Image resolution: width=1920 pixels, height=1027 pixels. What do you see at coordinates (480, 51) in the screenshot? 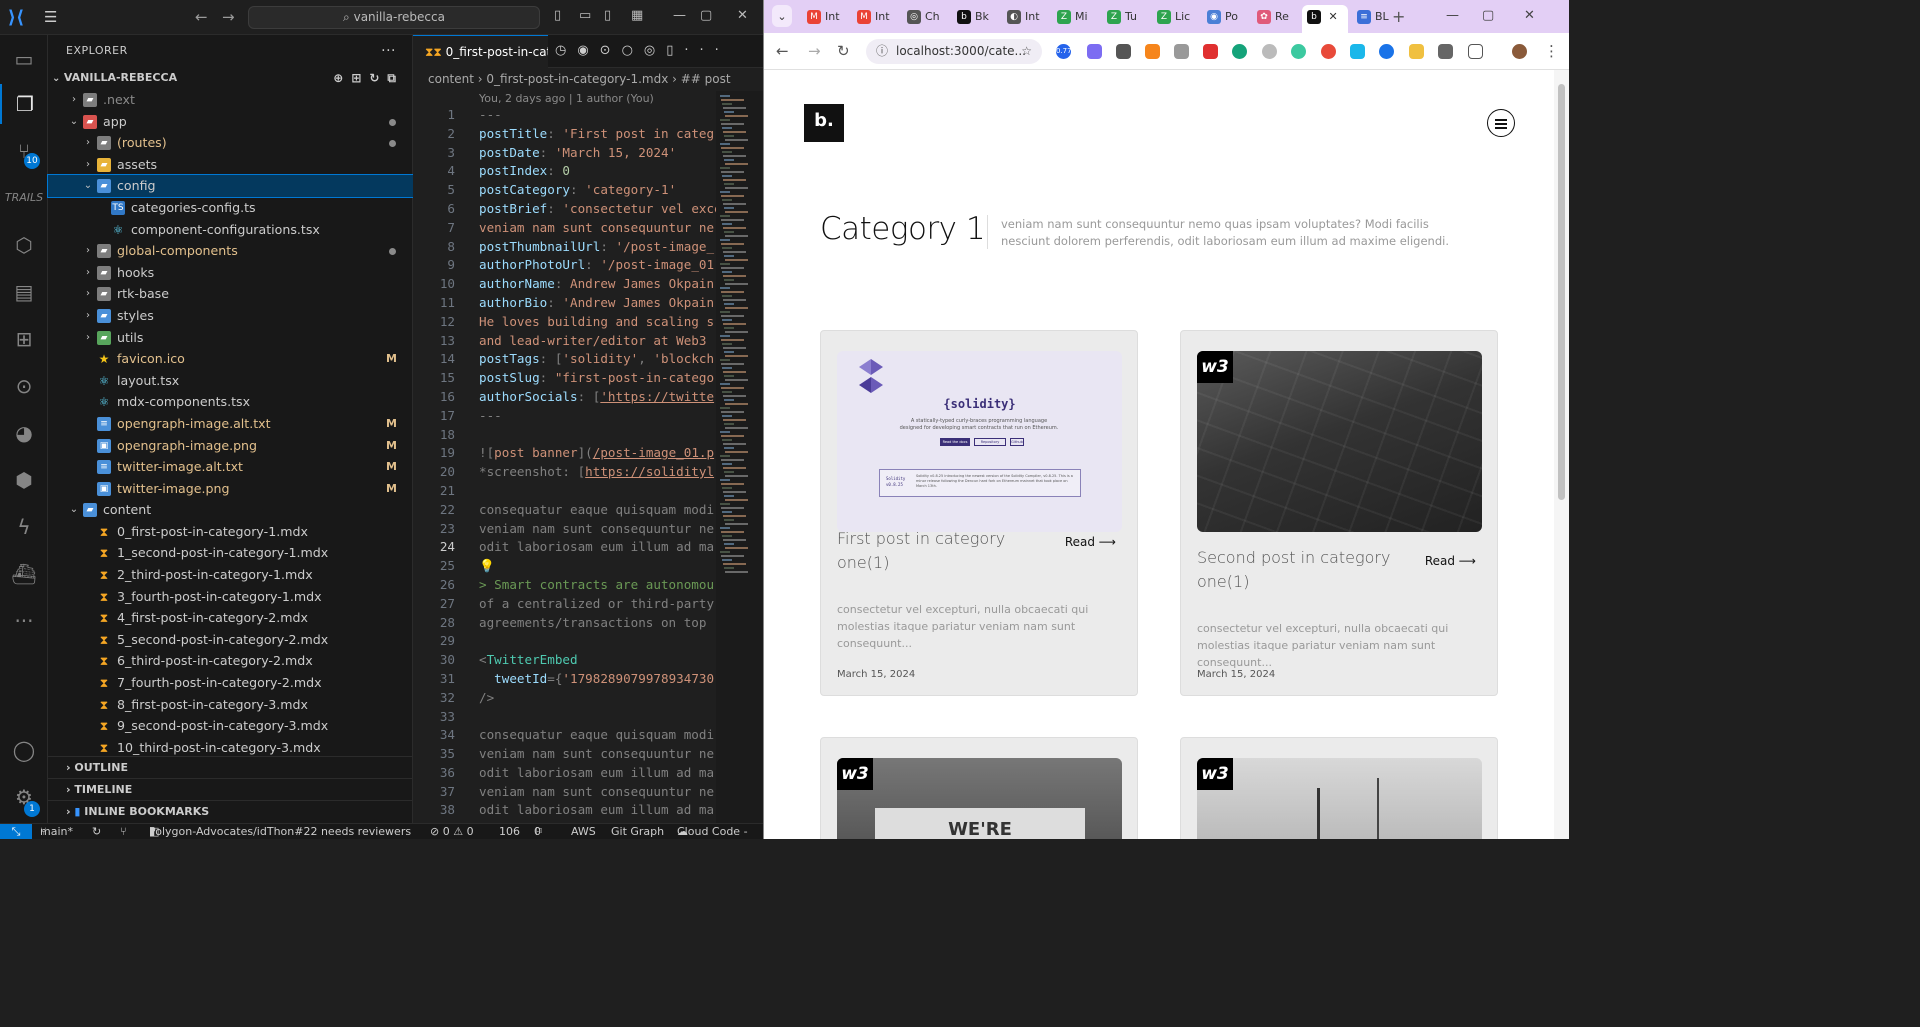
I see `editor-tab-active: ⧗⧗ 0_first-post-in-cat` at bounding box center [480, 51].